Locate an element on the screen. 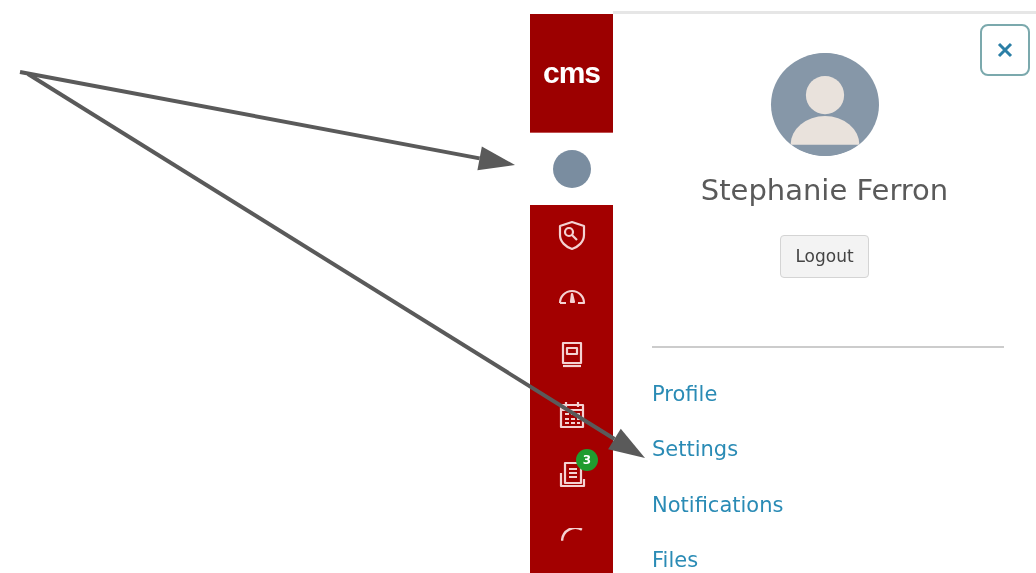  nav-item: 3 is located at coordinates (571, 475).